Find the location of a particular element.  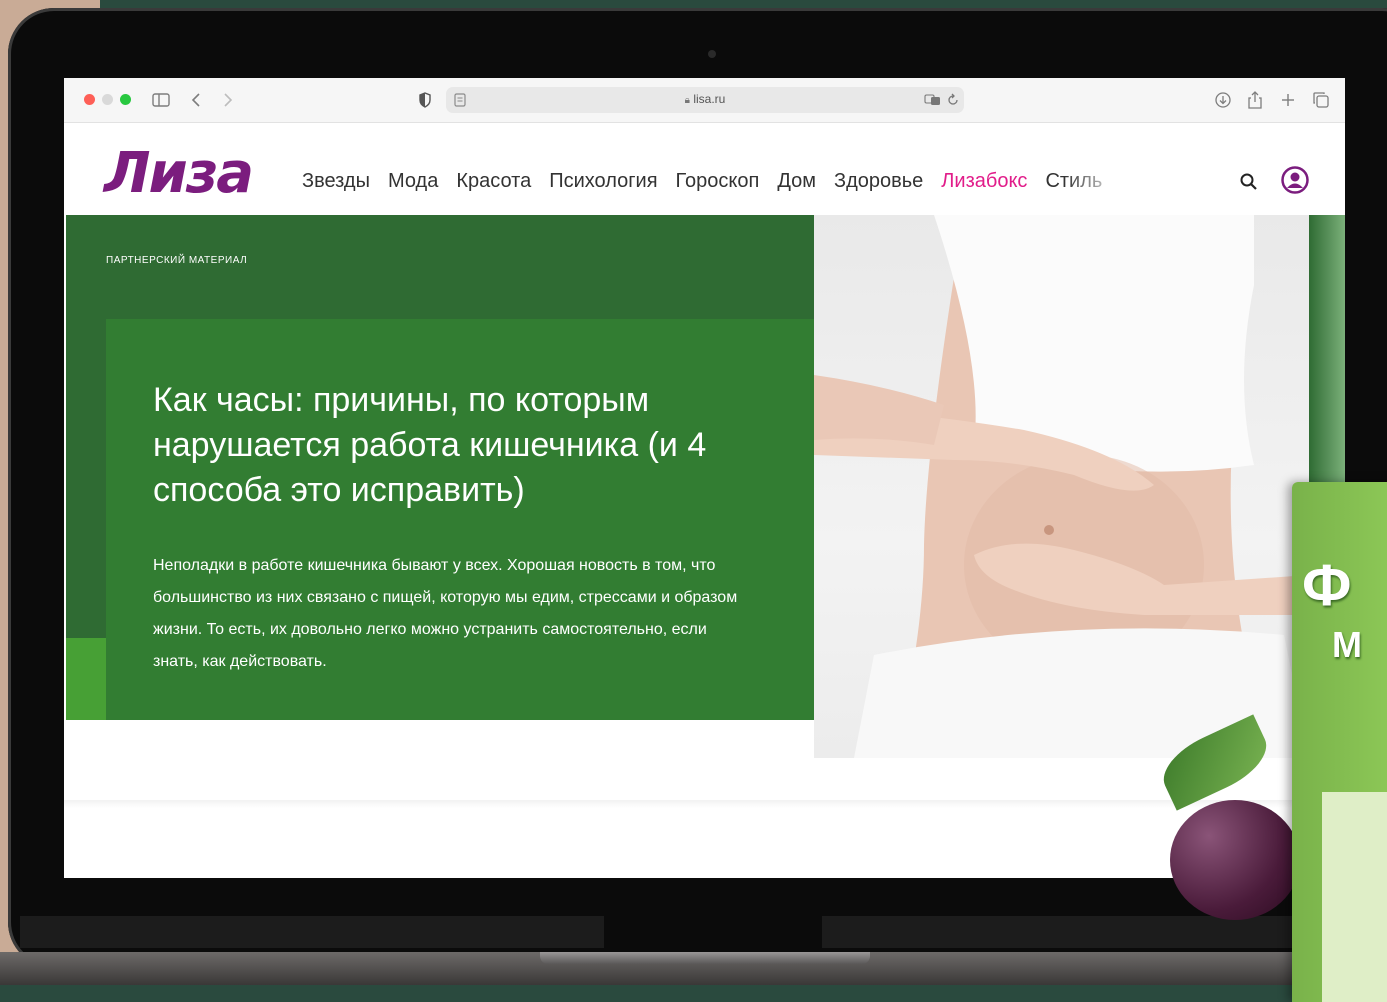

camera is located at coordinates (712, 54).